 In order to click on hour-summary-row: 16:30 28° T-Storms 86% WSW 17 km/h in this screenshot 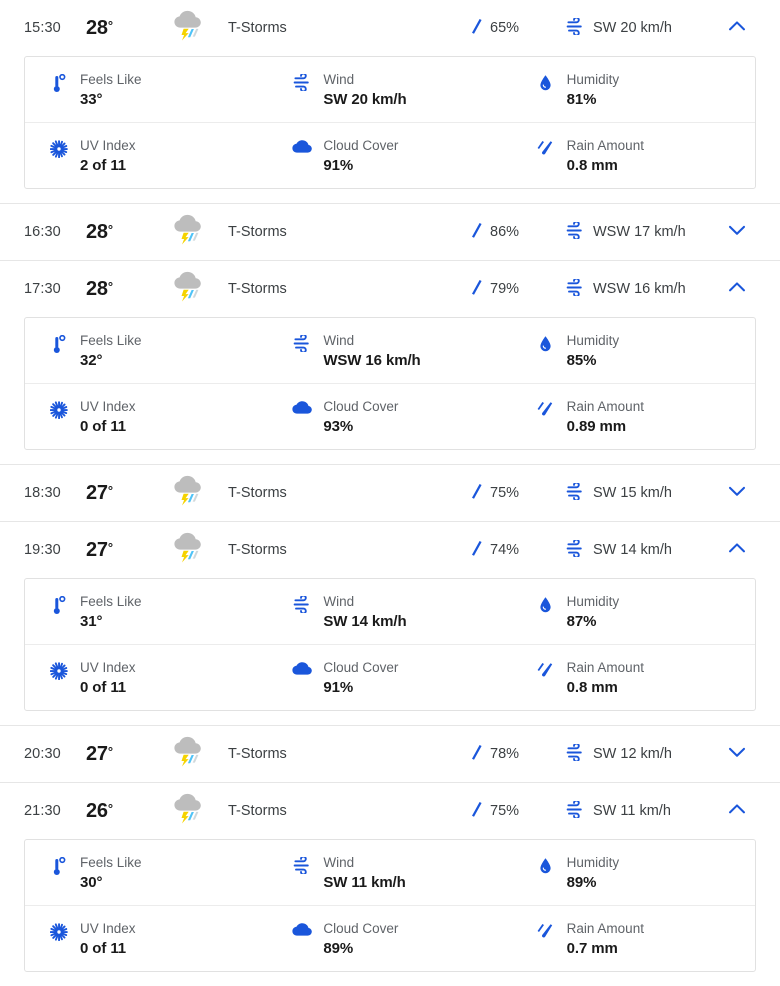, I will do `click(390, 232)`.